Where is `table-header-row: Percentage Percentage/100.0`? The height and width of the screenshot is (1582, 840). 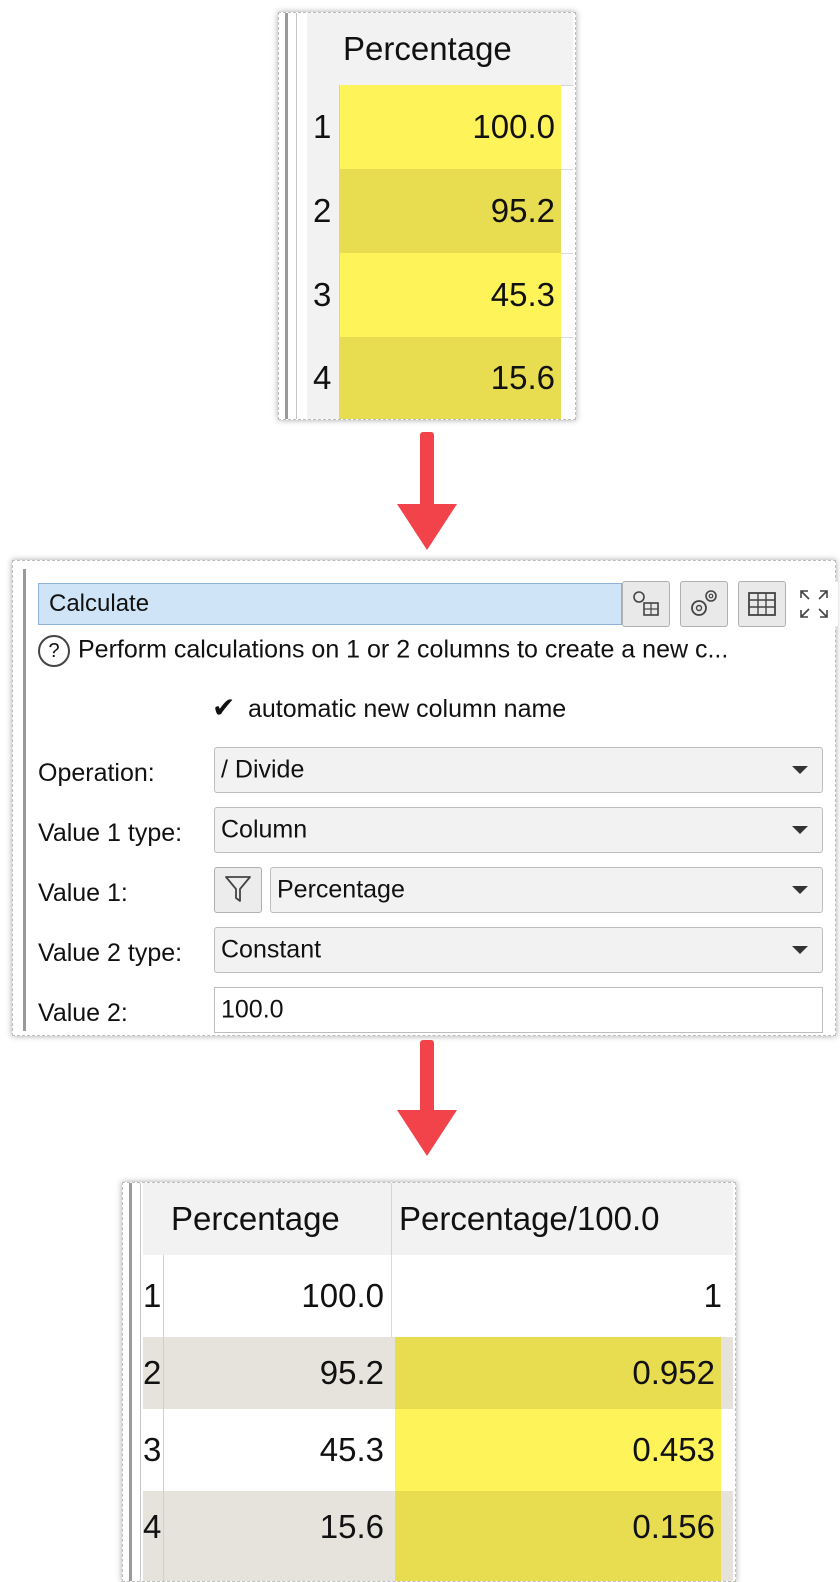 table-header-row: Percentage Percentage/100.0 is located at coordinates (438, 1219).